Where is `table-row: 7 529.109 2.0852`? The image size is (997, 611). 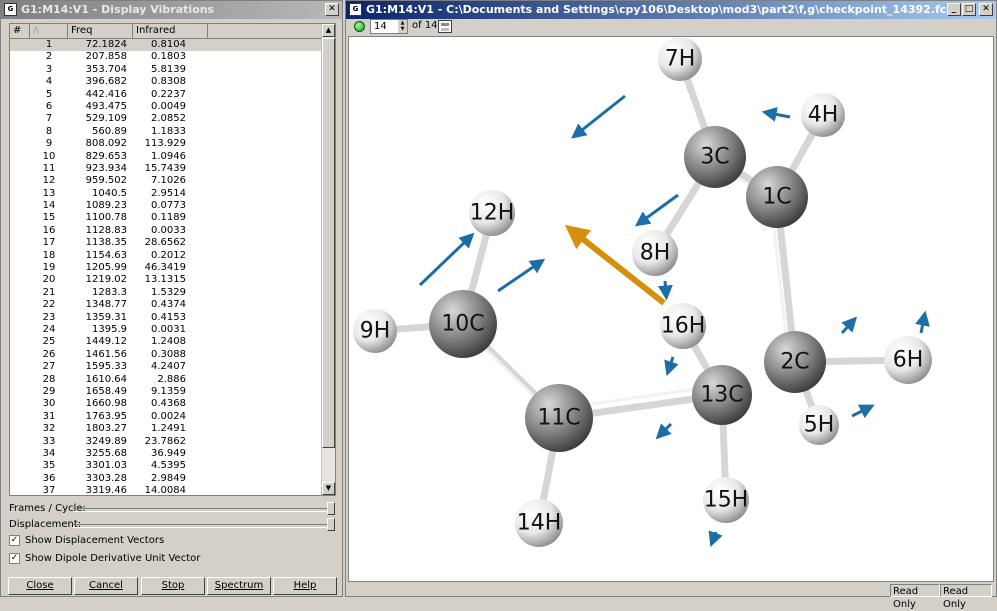 table-row: 7 529.109 2.0852 is located at coordinates (172, 119).